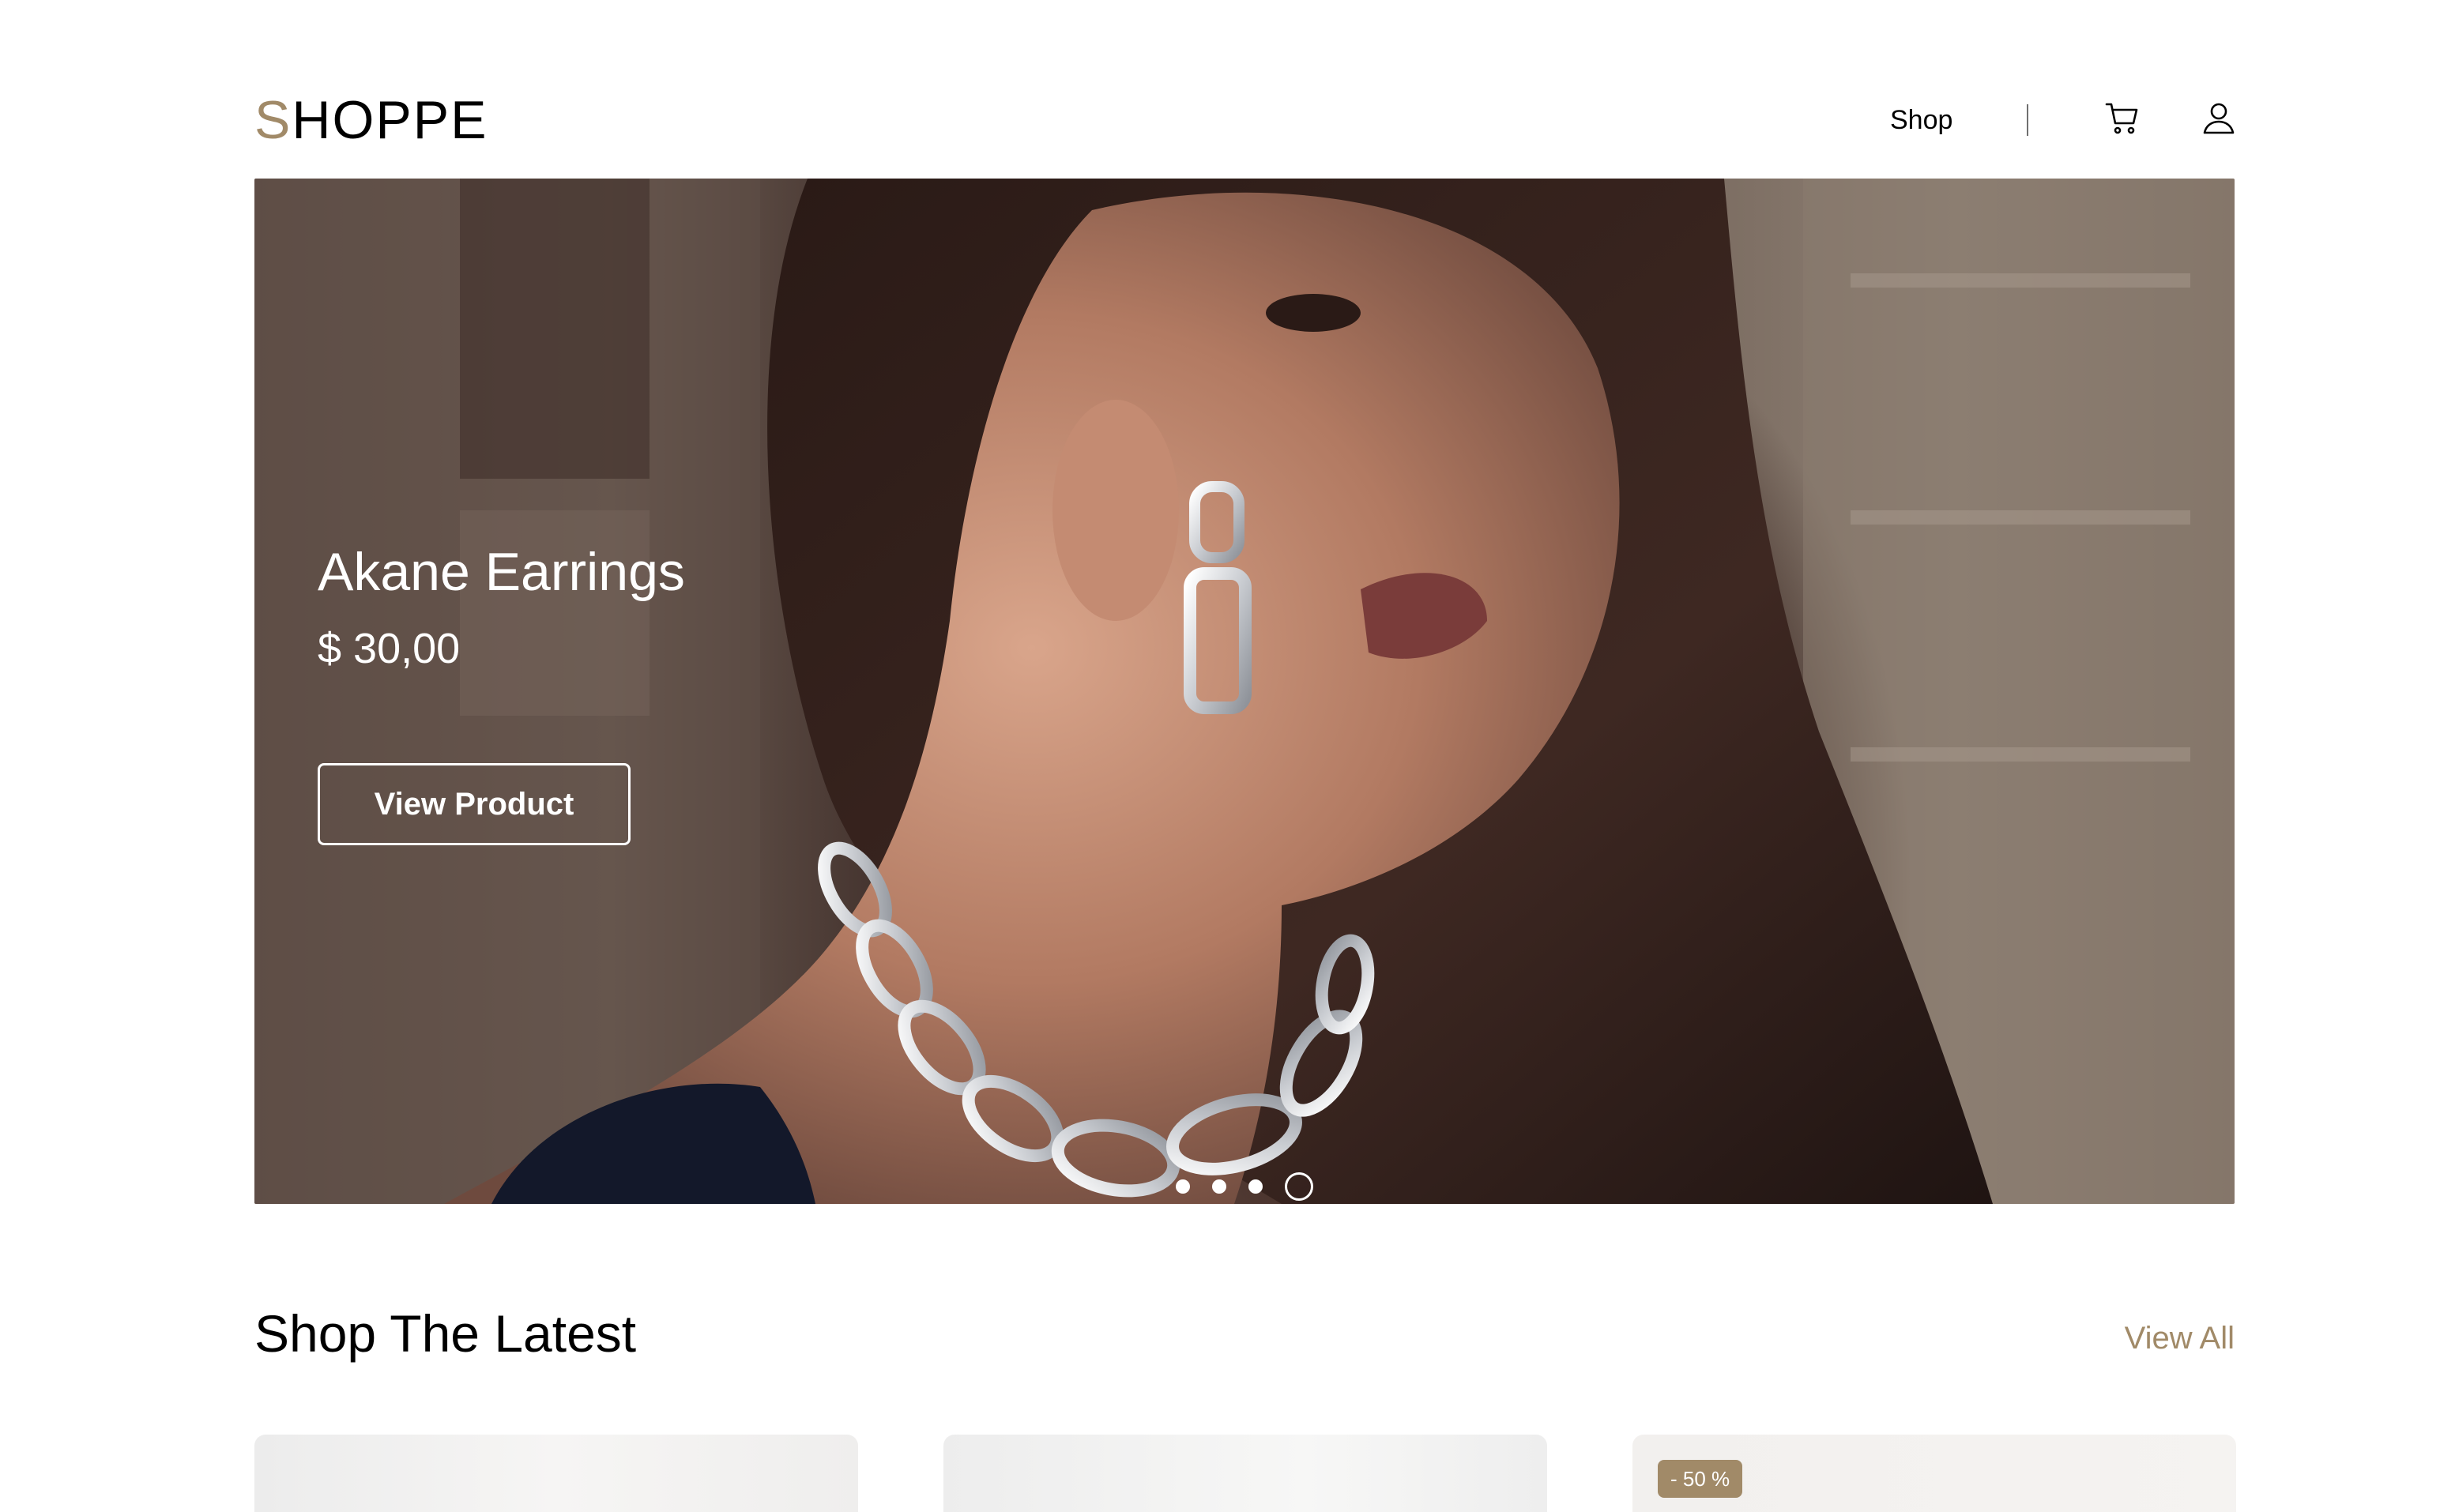  What do you see at coordinates (2180, 1338) in the screenshot?
I see `view-all-link: View All` at bounding box center [2180, 1338].